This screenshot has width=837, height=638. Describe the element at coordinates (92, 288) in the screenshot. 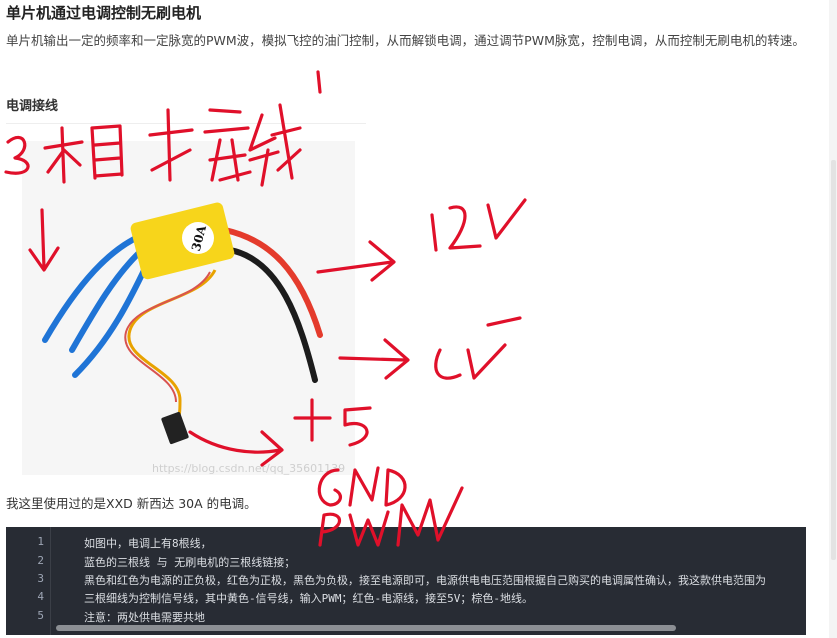

I see `blue-wire` at that location.